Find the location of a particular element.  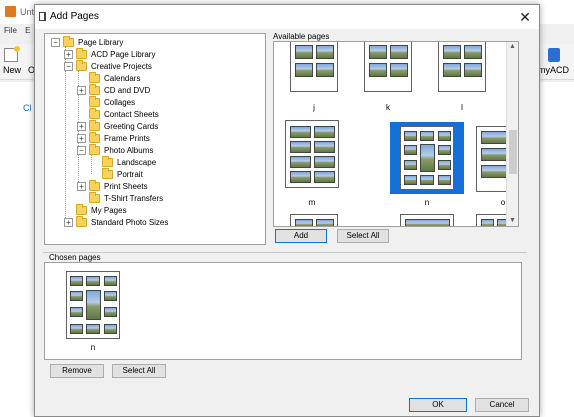

tree-item-label: Page Library is located at coordinates (101, 42).